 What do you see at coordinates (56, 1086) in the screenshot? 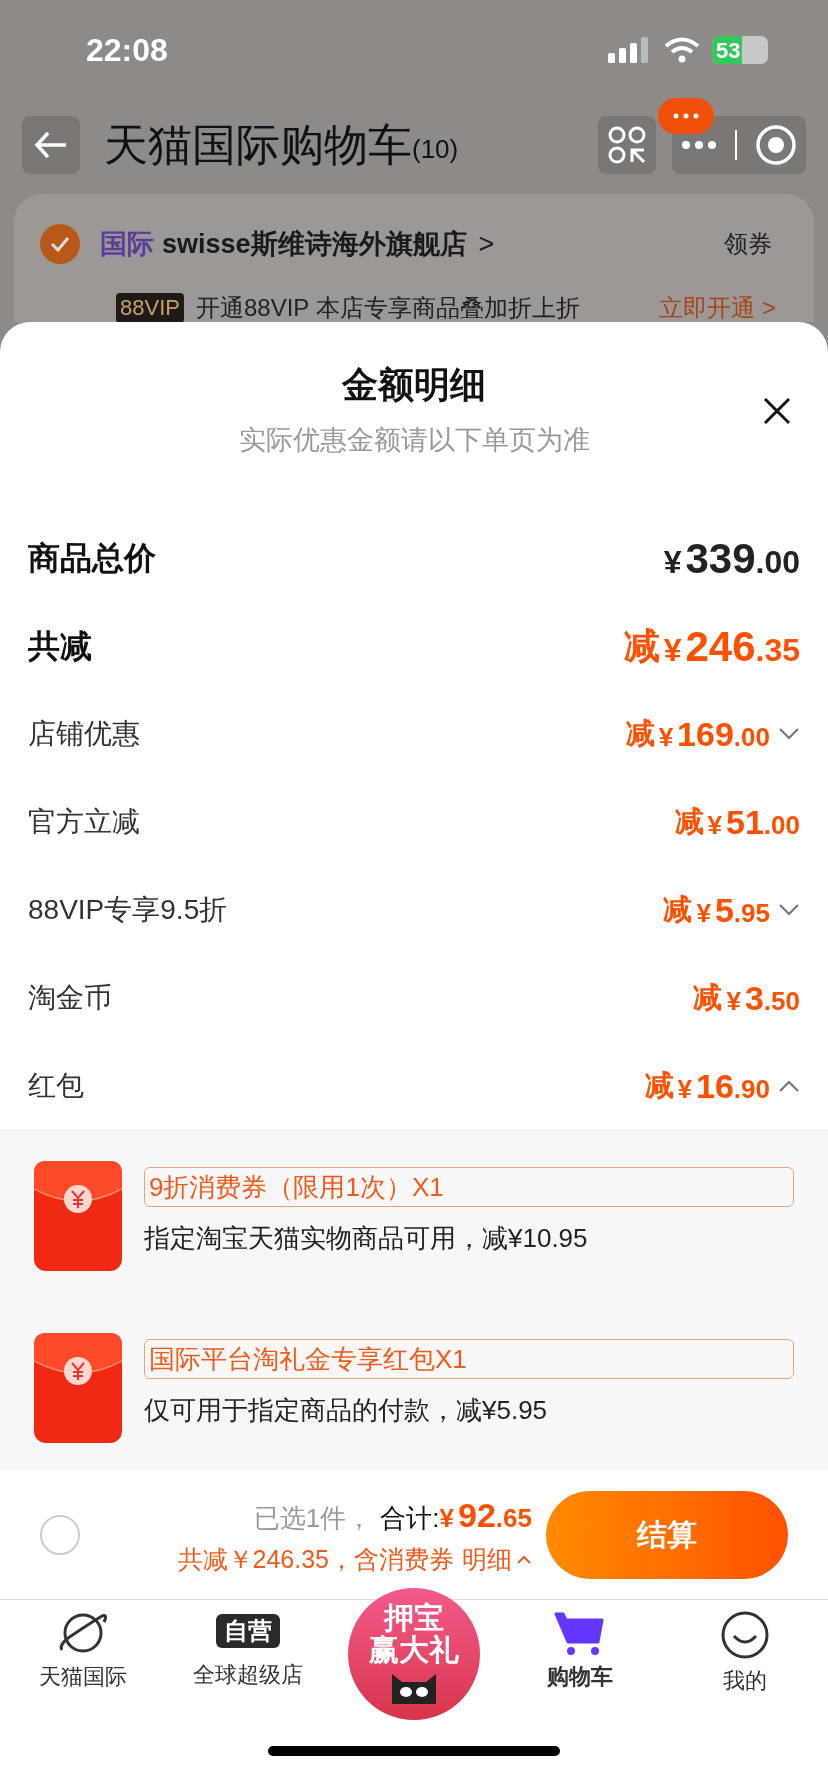
I see `row-label: 红包` at bounding box center [56, 1086].